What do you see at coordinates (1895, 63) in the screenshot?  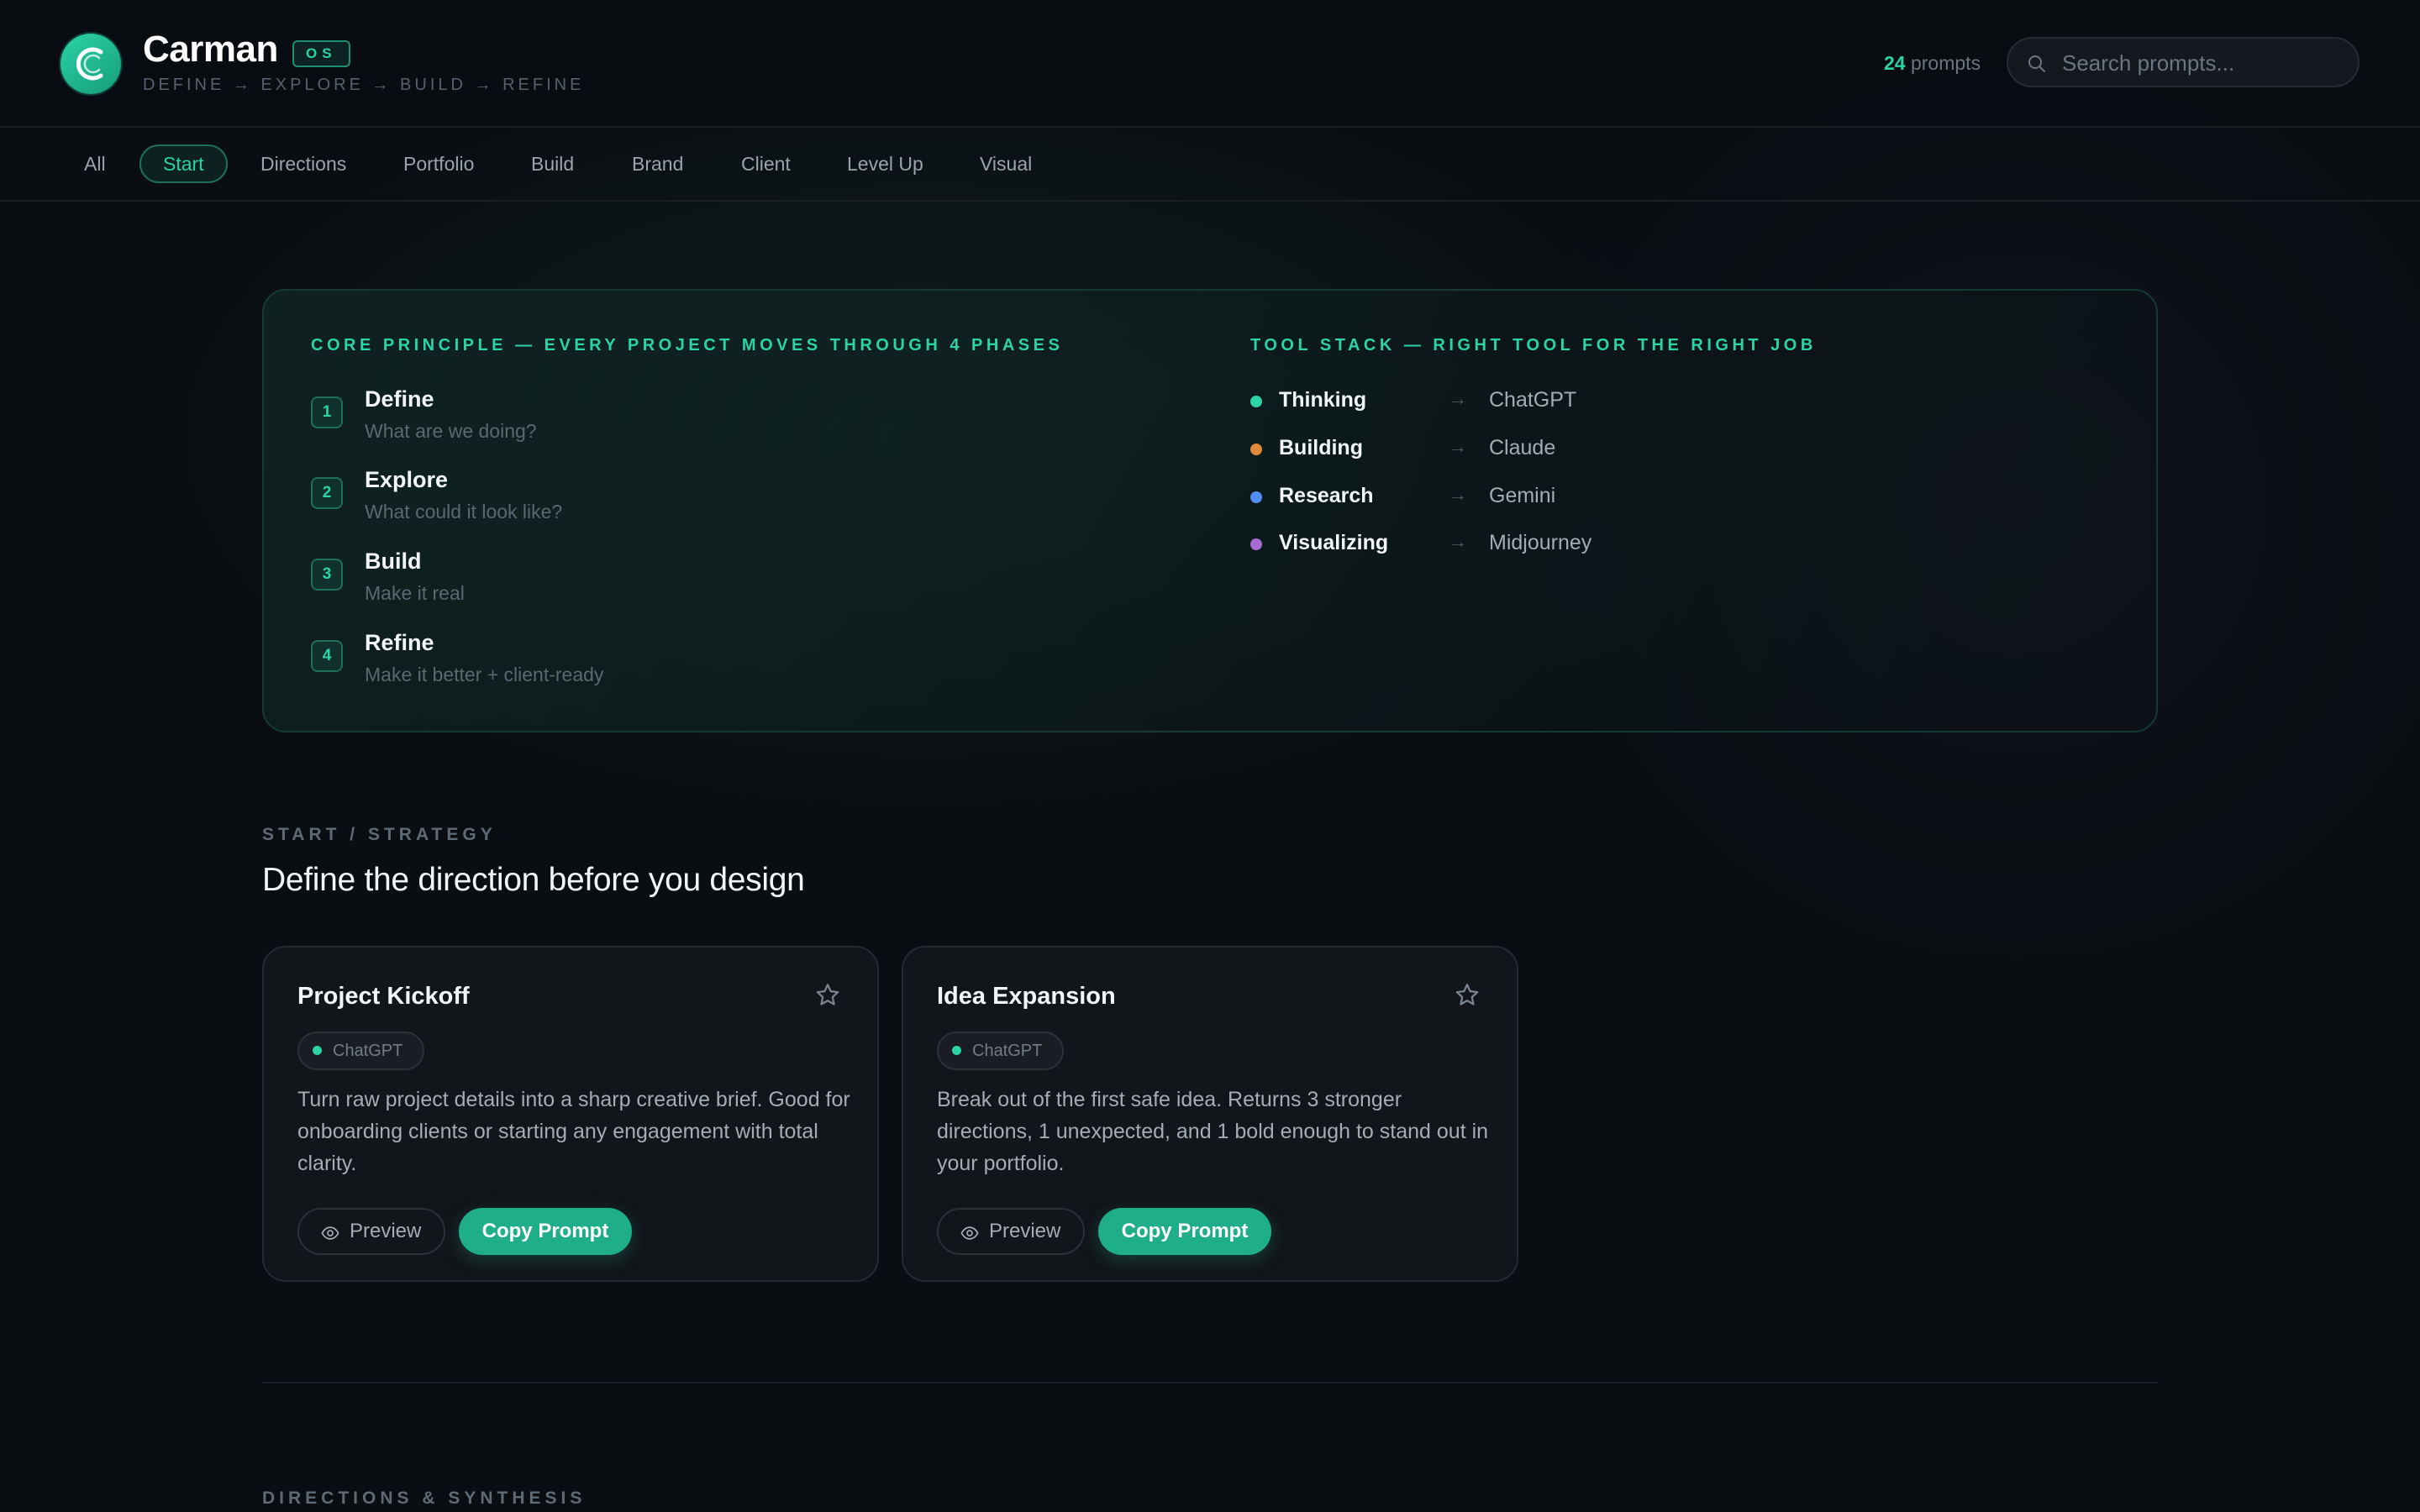 I see `prompt-count-number: 24` at bounding box center [1895, 63].